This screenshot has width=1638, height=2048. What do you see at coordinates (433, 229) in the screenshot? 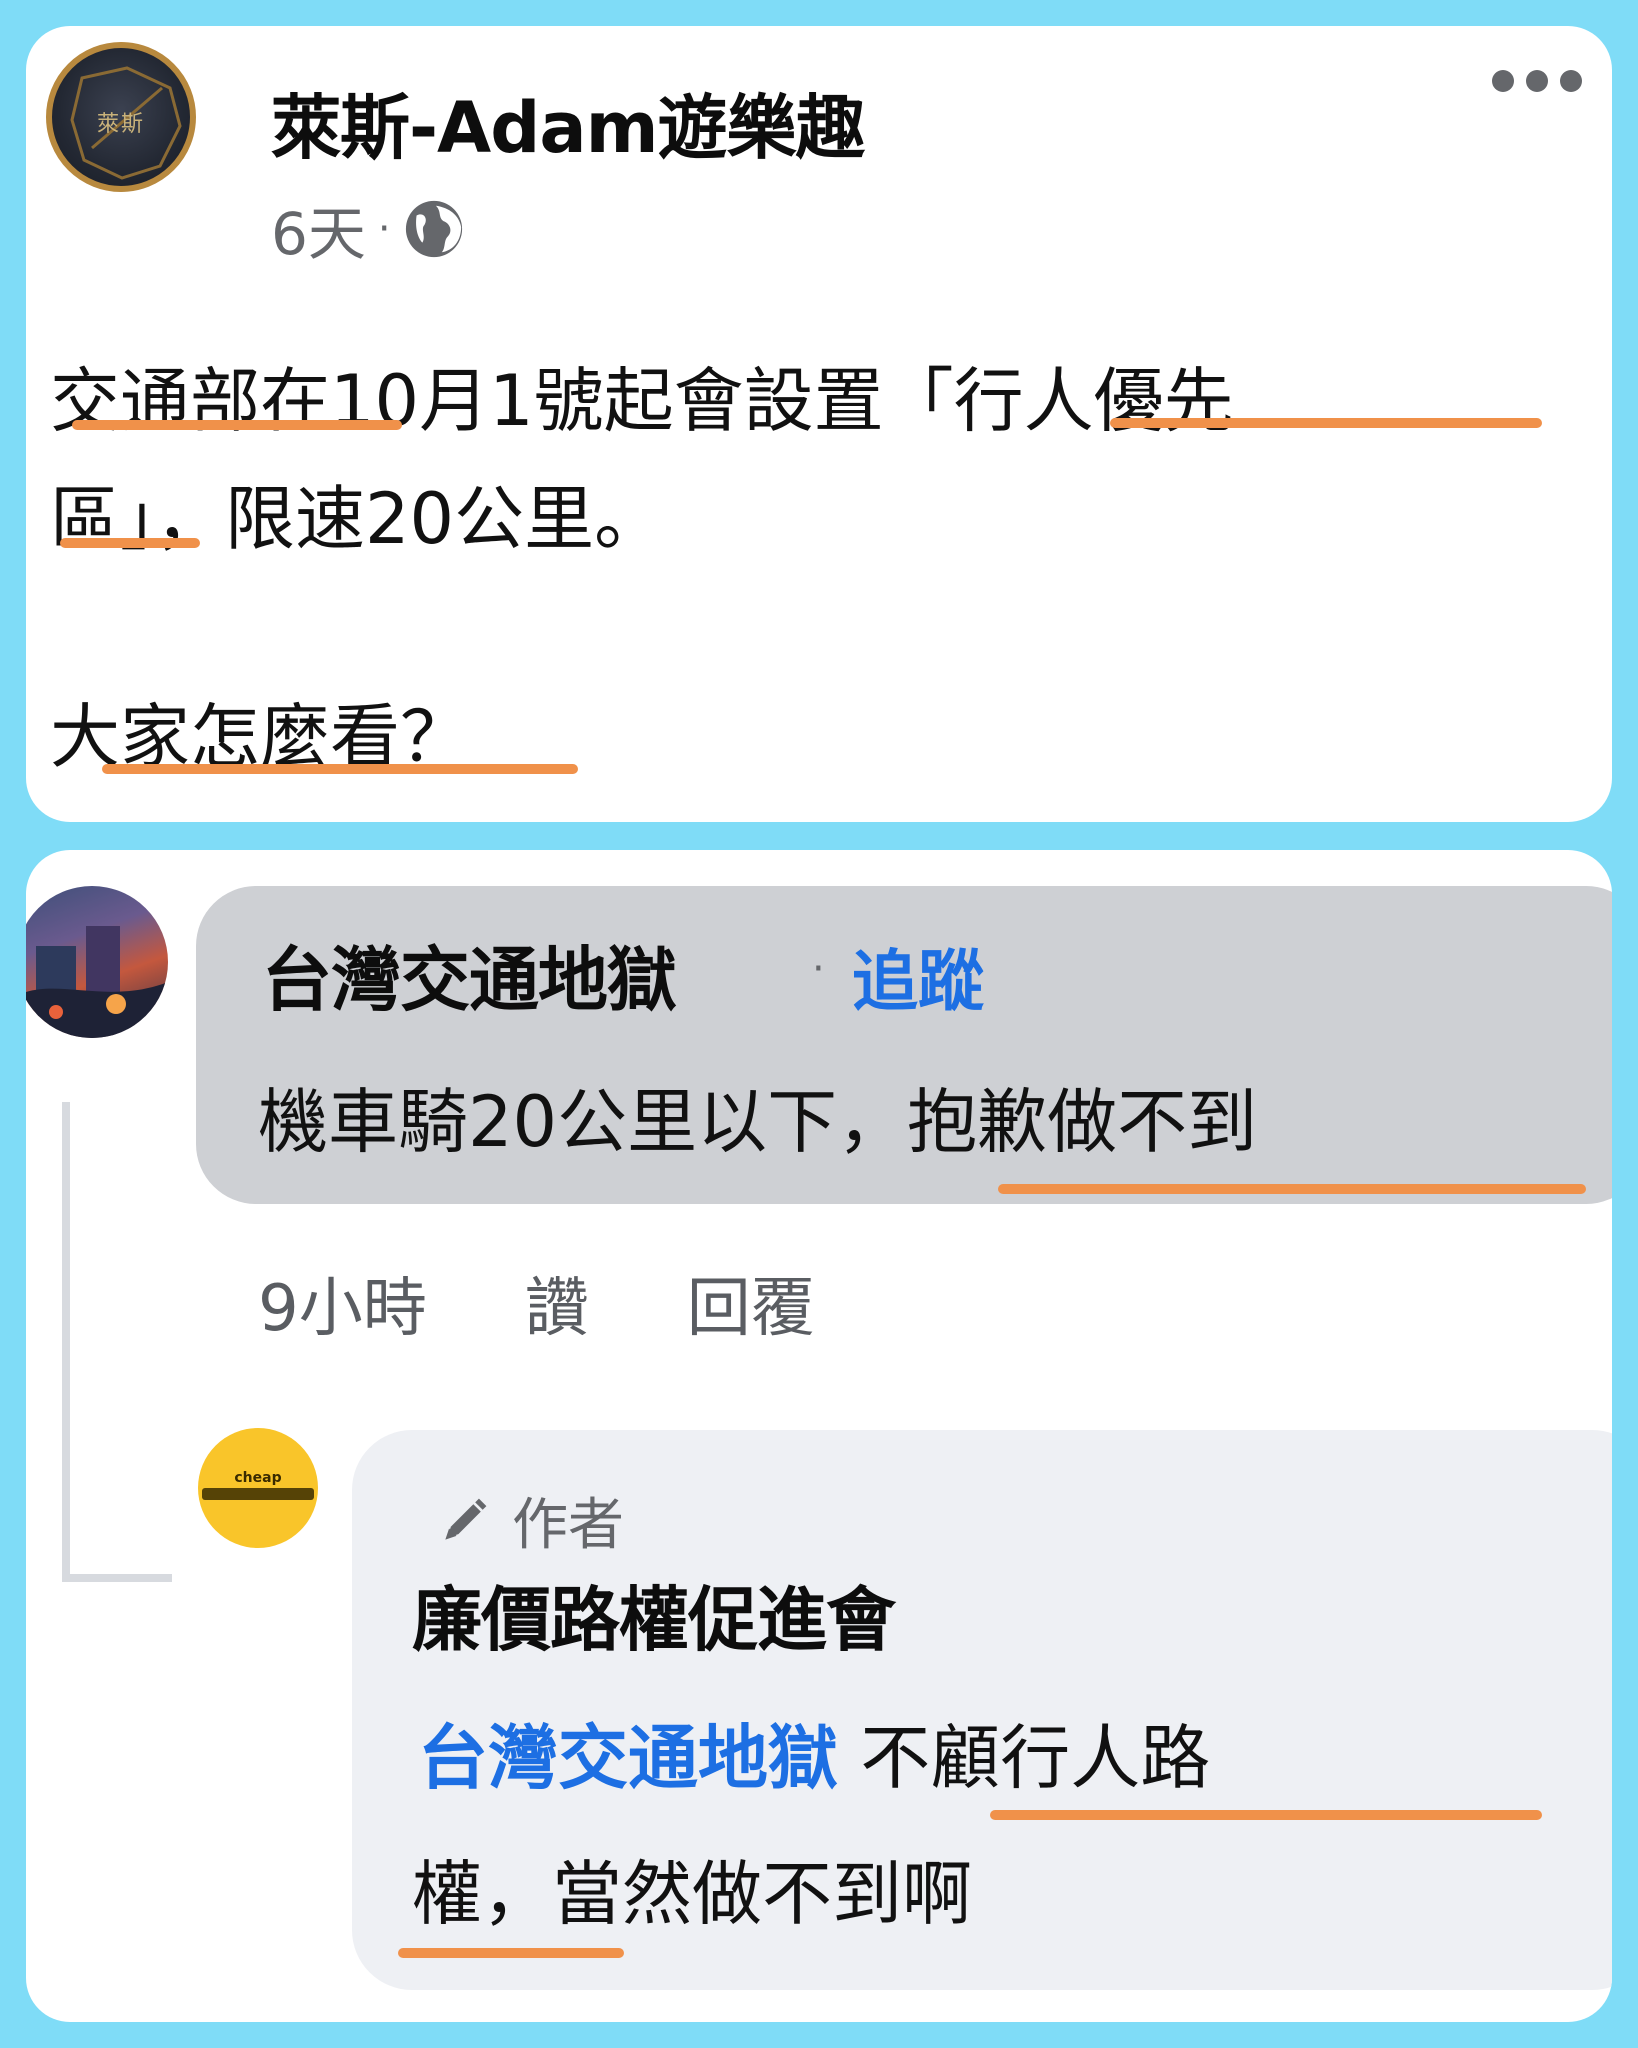
I see `globe-icon` at bounding box center [433, 229].